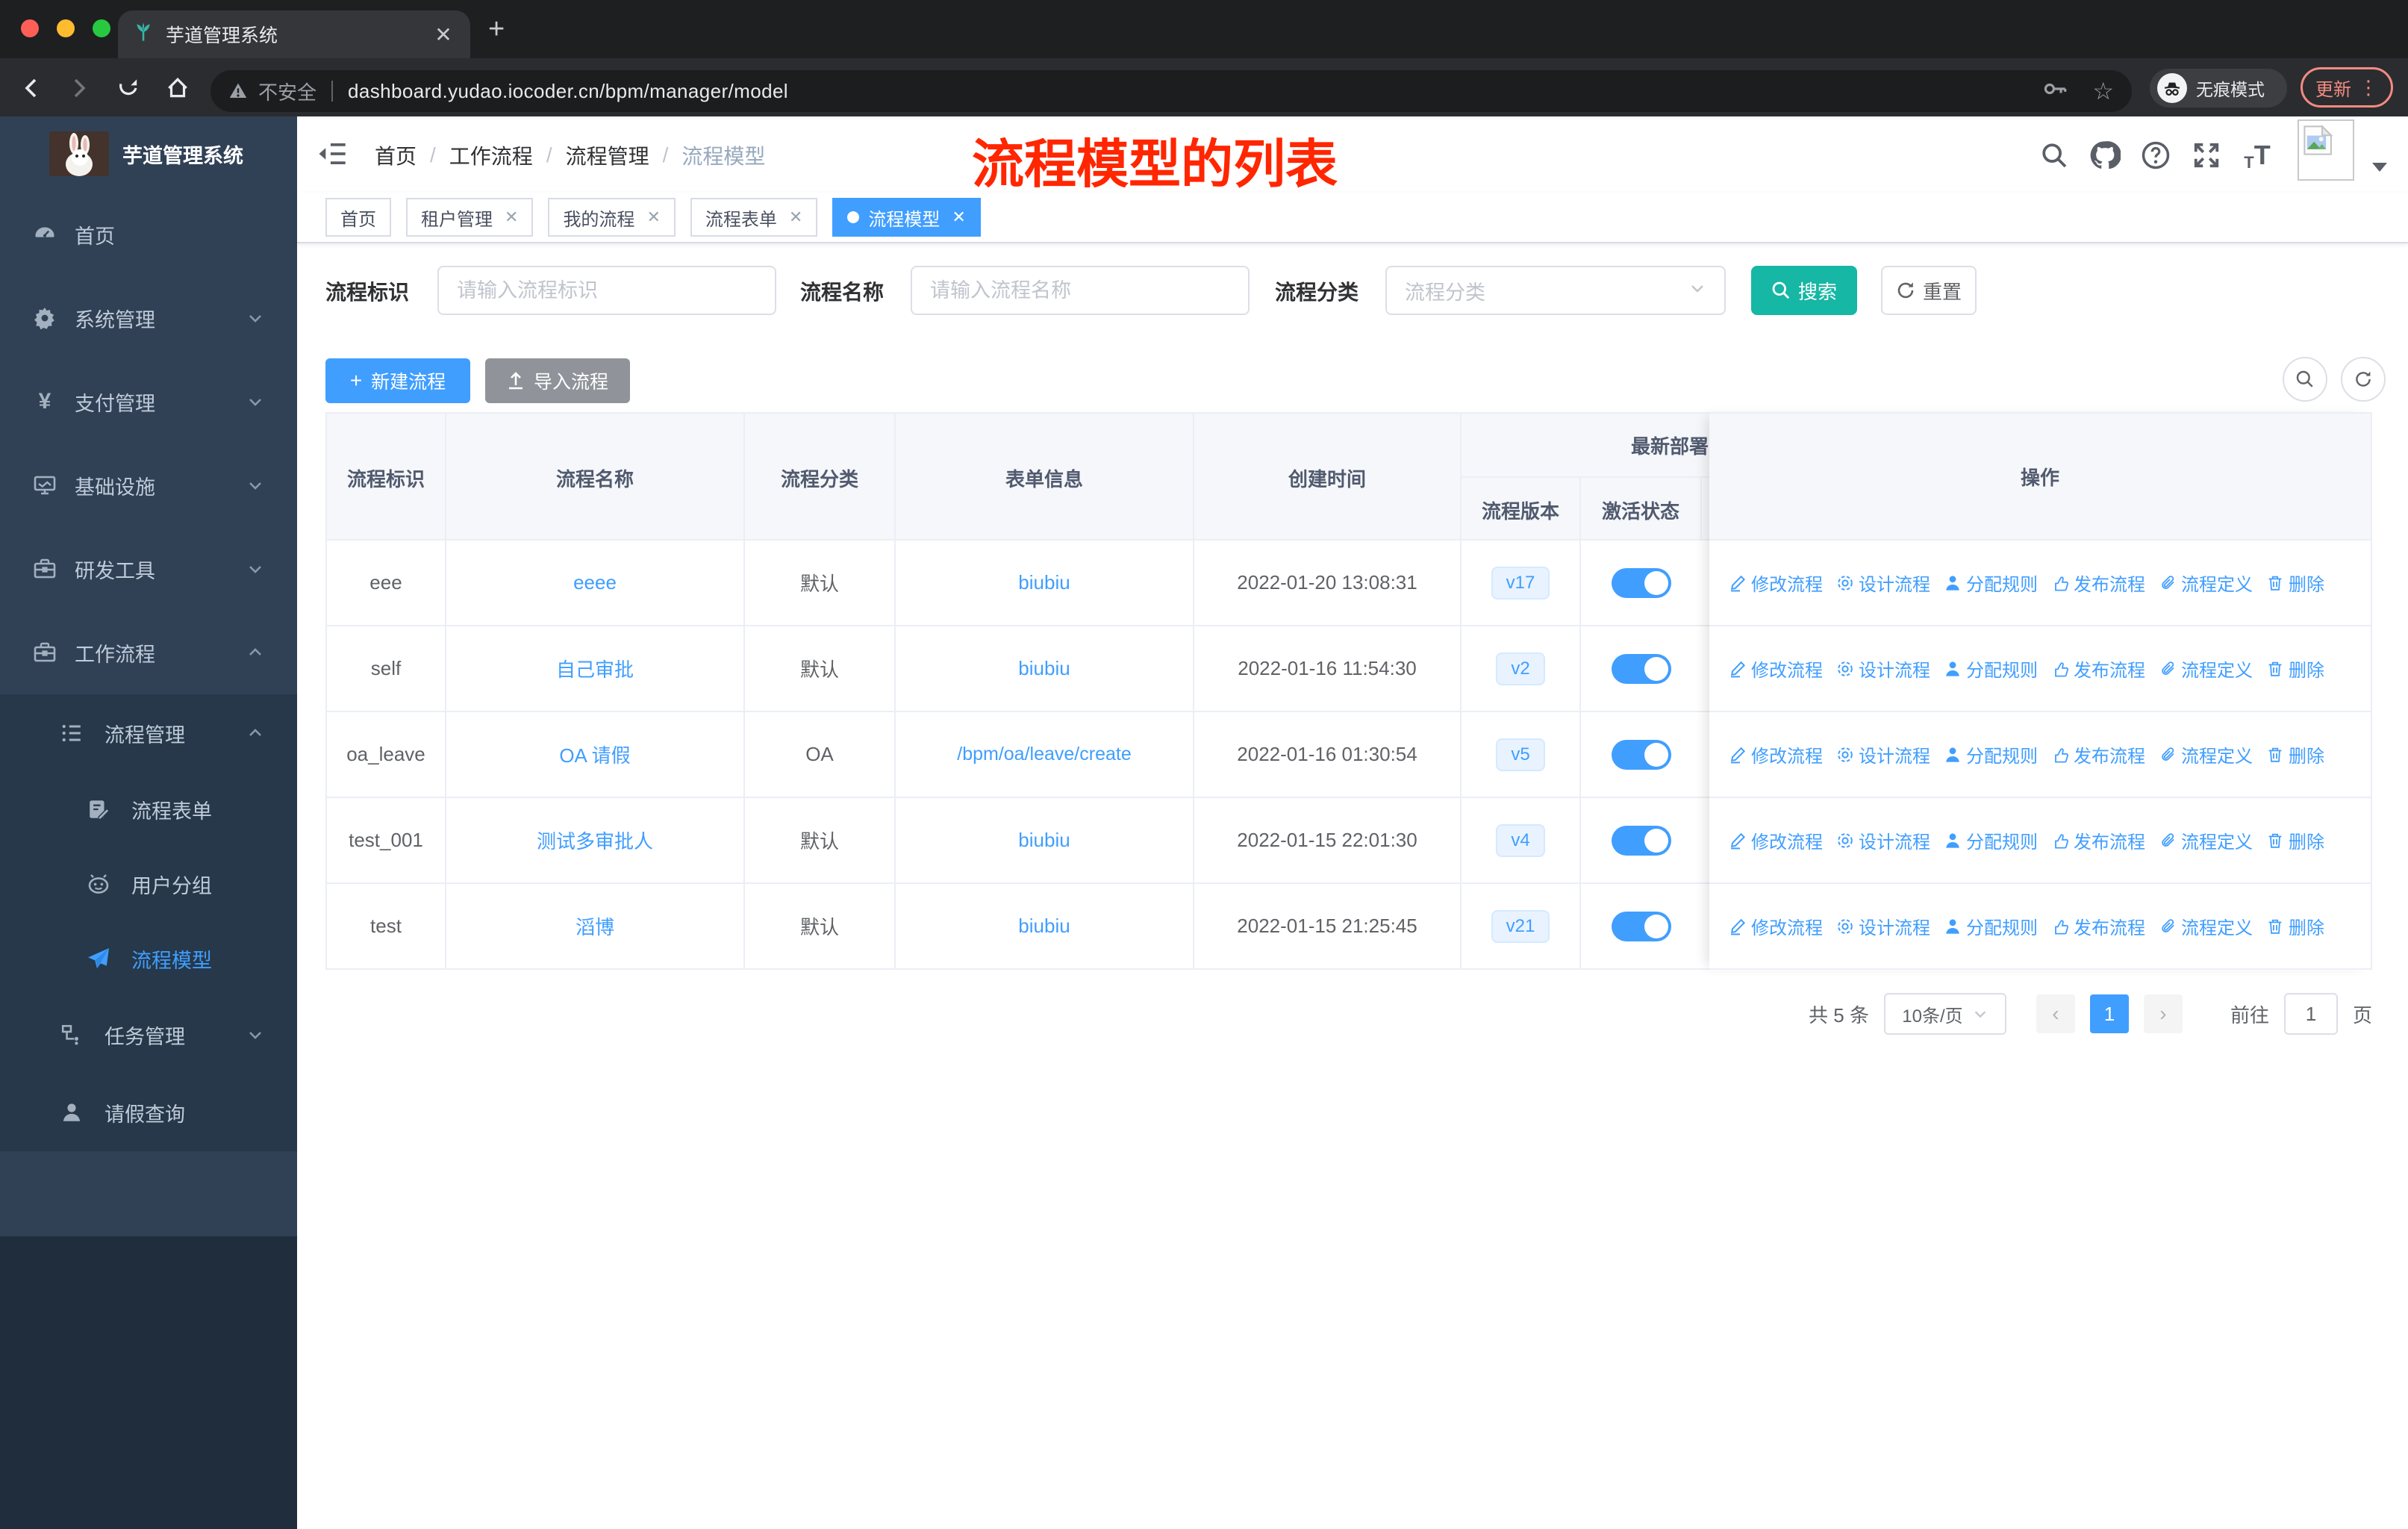  I want to click on font-size-icon: TT, so click(2257, 155).